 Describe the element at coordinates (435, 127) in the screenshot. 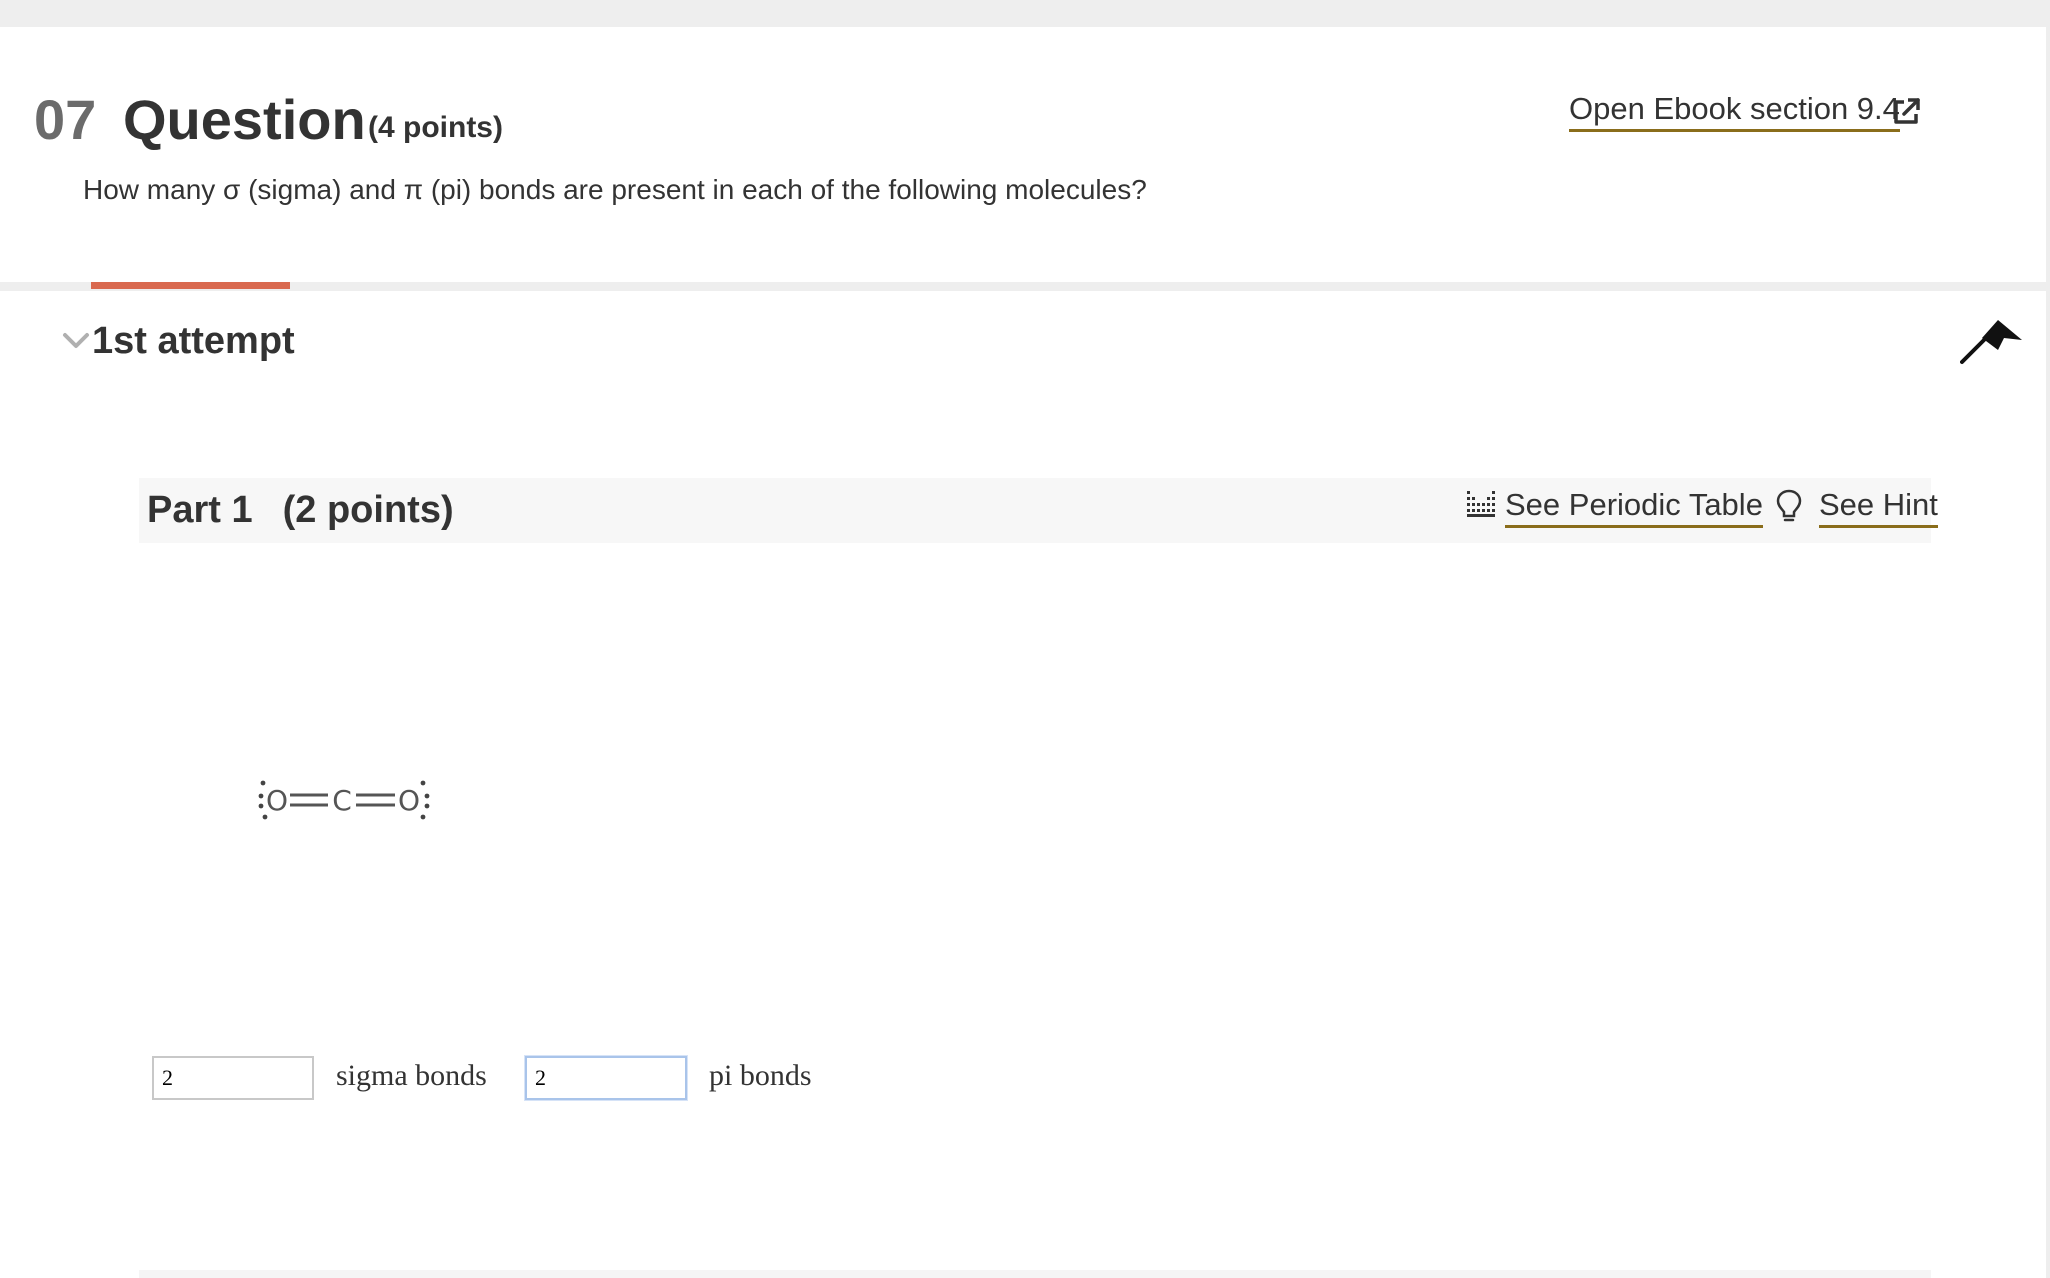

I see `question-points: (4 points)` at that location.